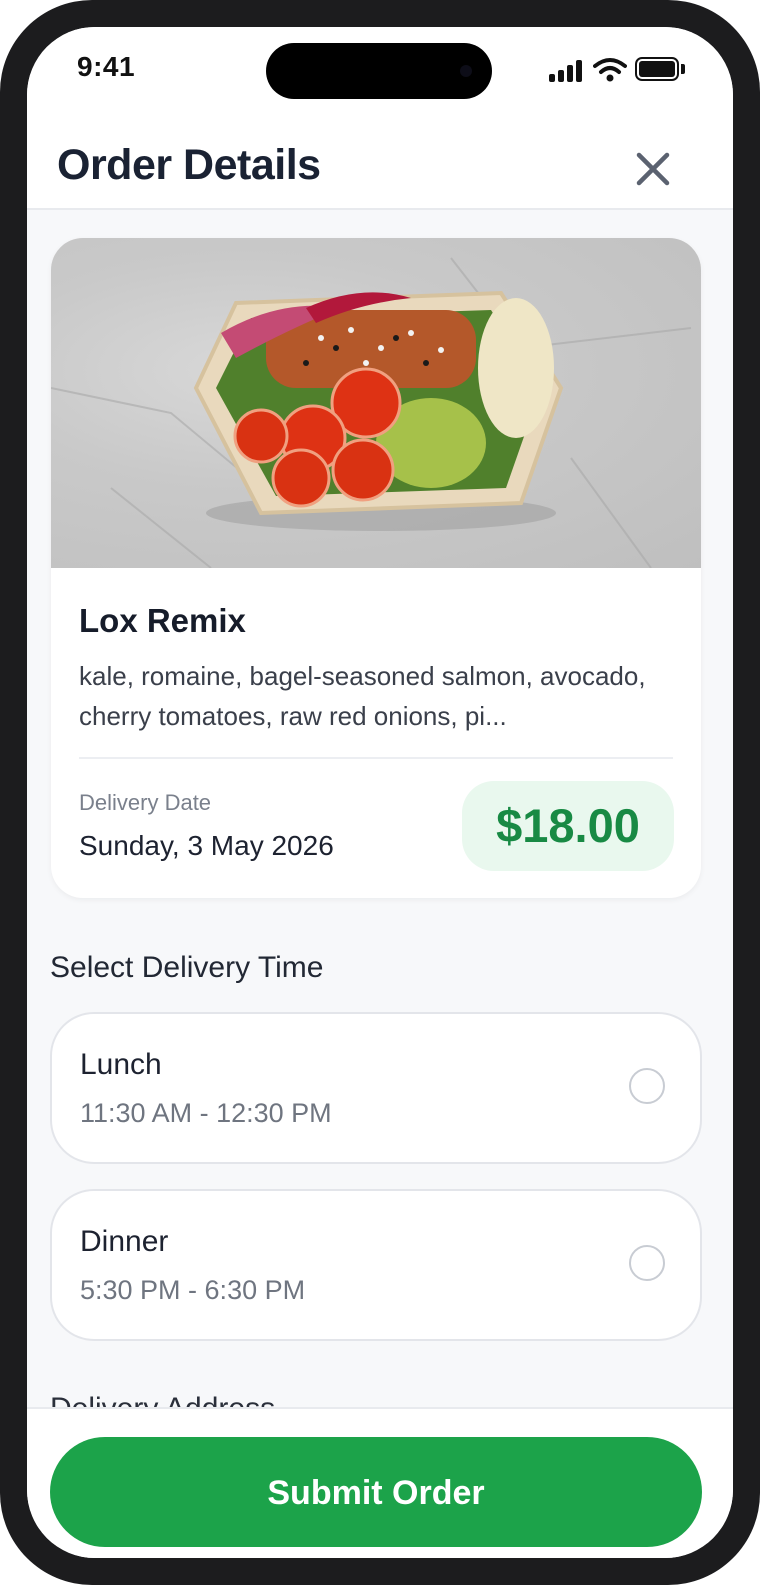  What do you see at coordinates (566, 71) in the screenshot?
I see `cellular-signal-icon` at bounding box center [566, 71].